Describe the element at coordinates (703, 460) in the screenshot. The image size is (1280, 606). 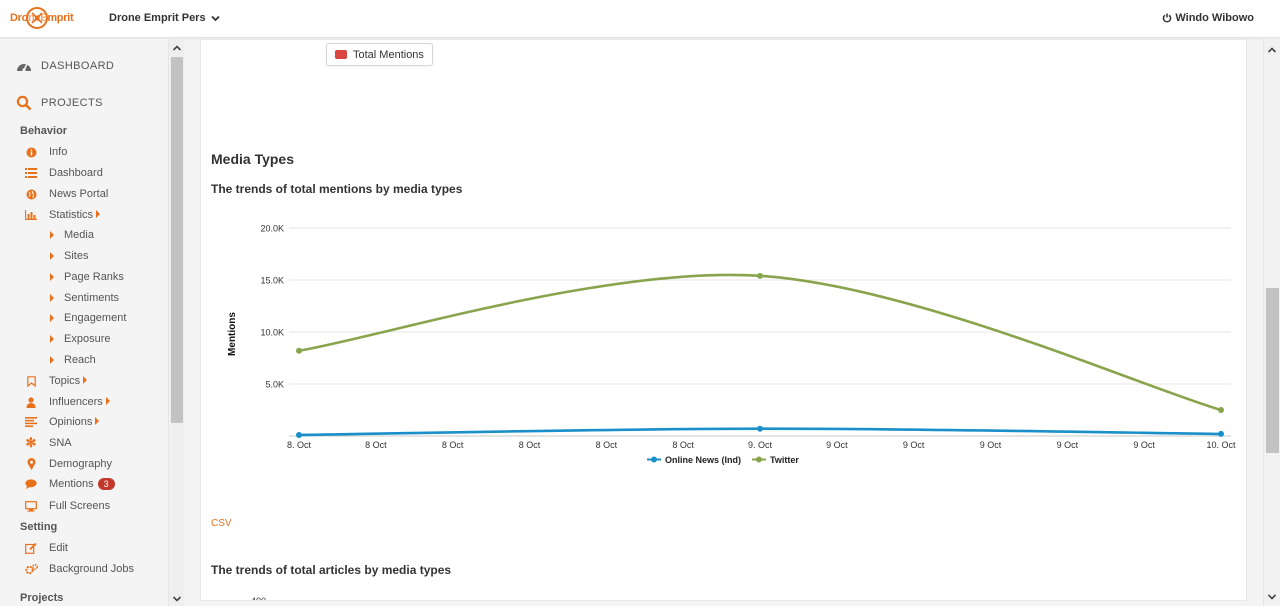
I see `legend-item: Online News (Ind)` at that location.